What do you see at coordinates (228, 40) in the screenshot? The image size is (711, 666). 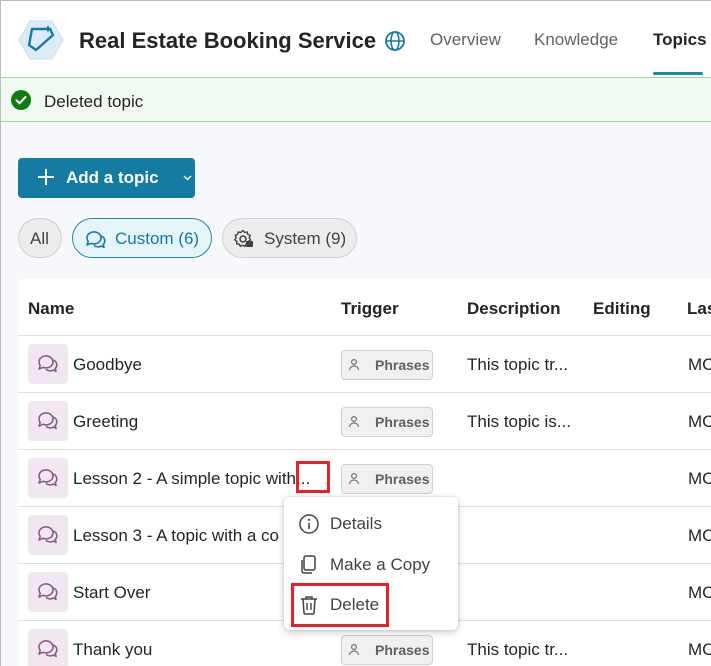 I see `bot-name-title: Real Estate Booking Service` at bounding box center [228, 40].